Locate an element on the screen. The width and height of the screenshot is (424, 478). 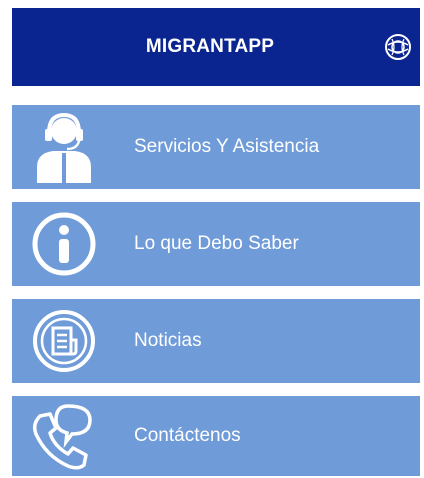
news-icon is located at coordinates (64, 341).